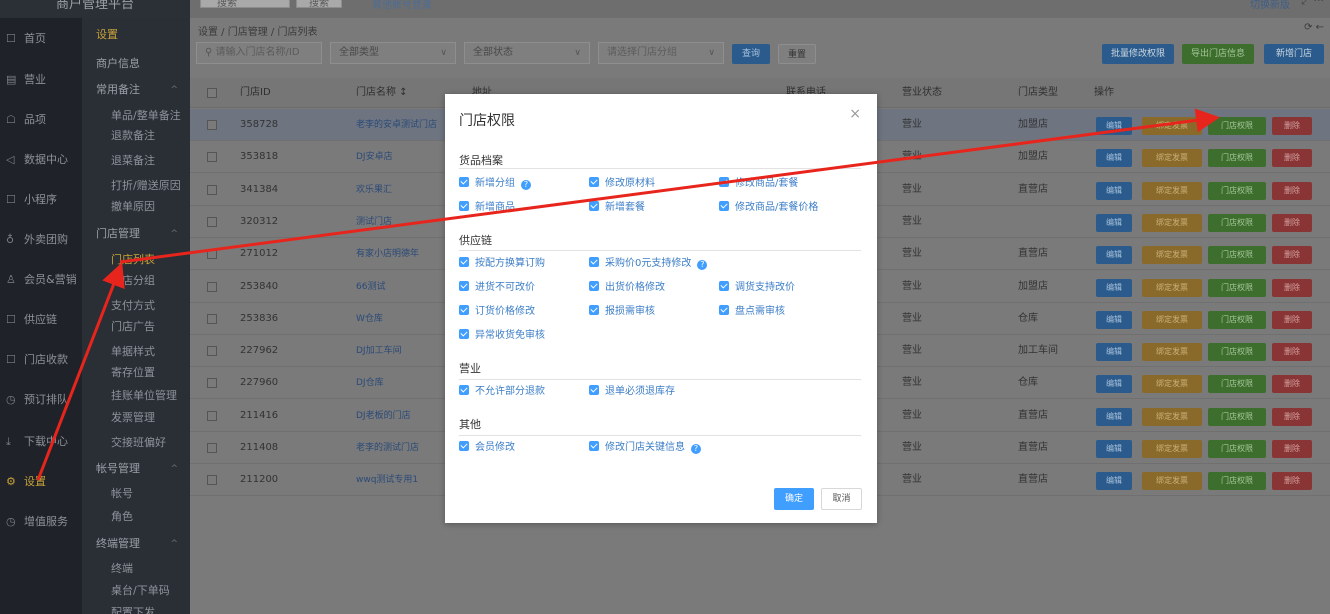  I want to click on subnav-item-4: 退菜备注, so click(136, 161).